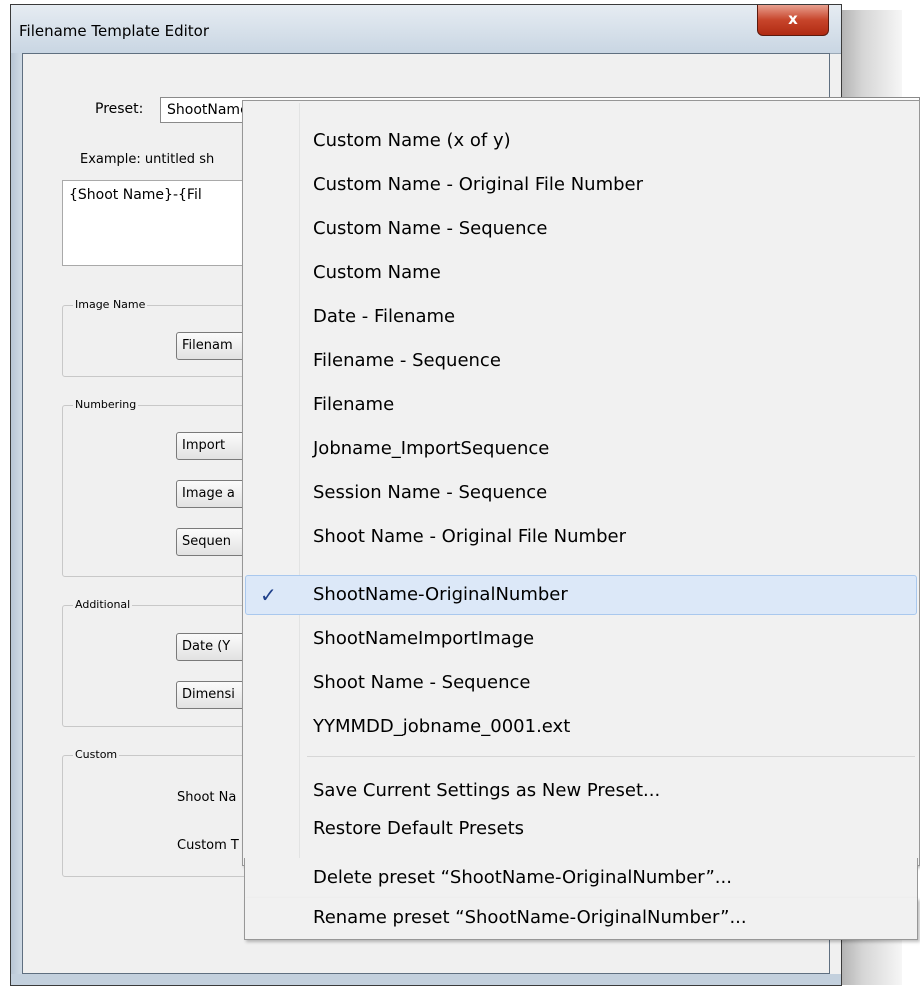  I want to click on menu-item: Custom Name - Sequence, so click(581, 229).